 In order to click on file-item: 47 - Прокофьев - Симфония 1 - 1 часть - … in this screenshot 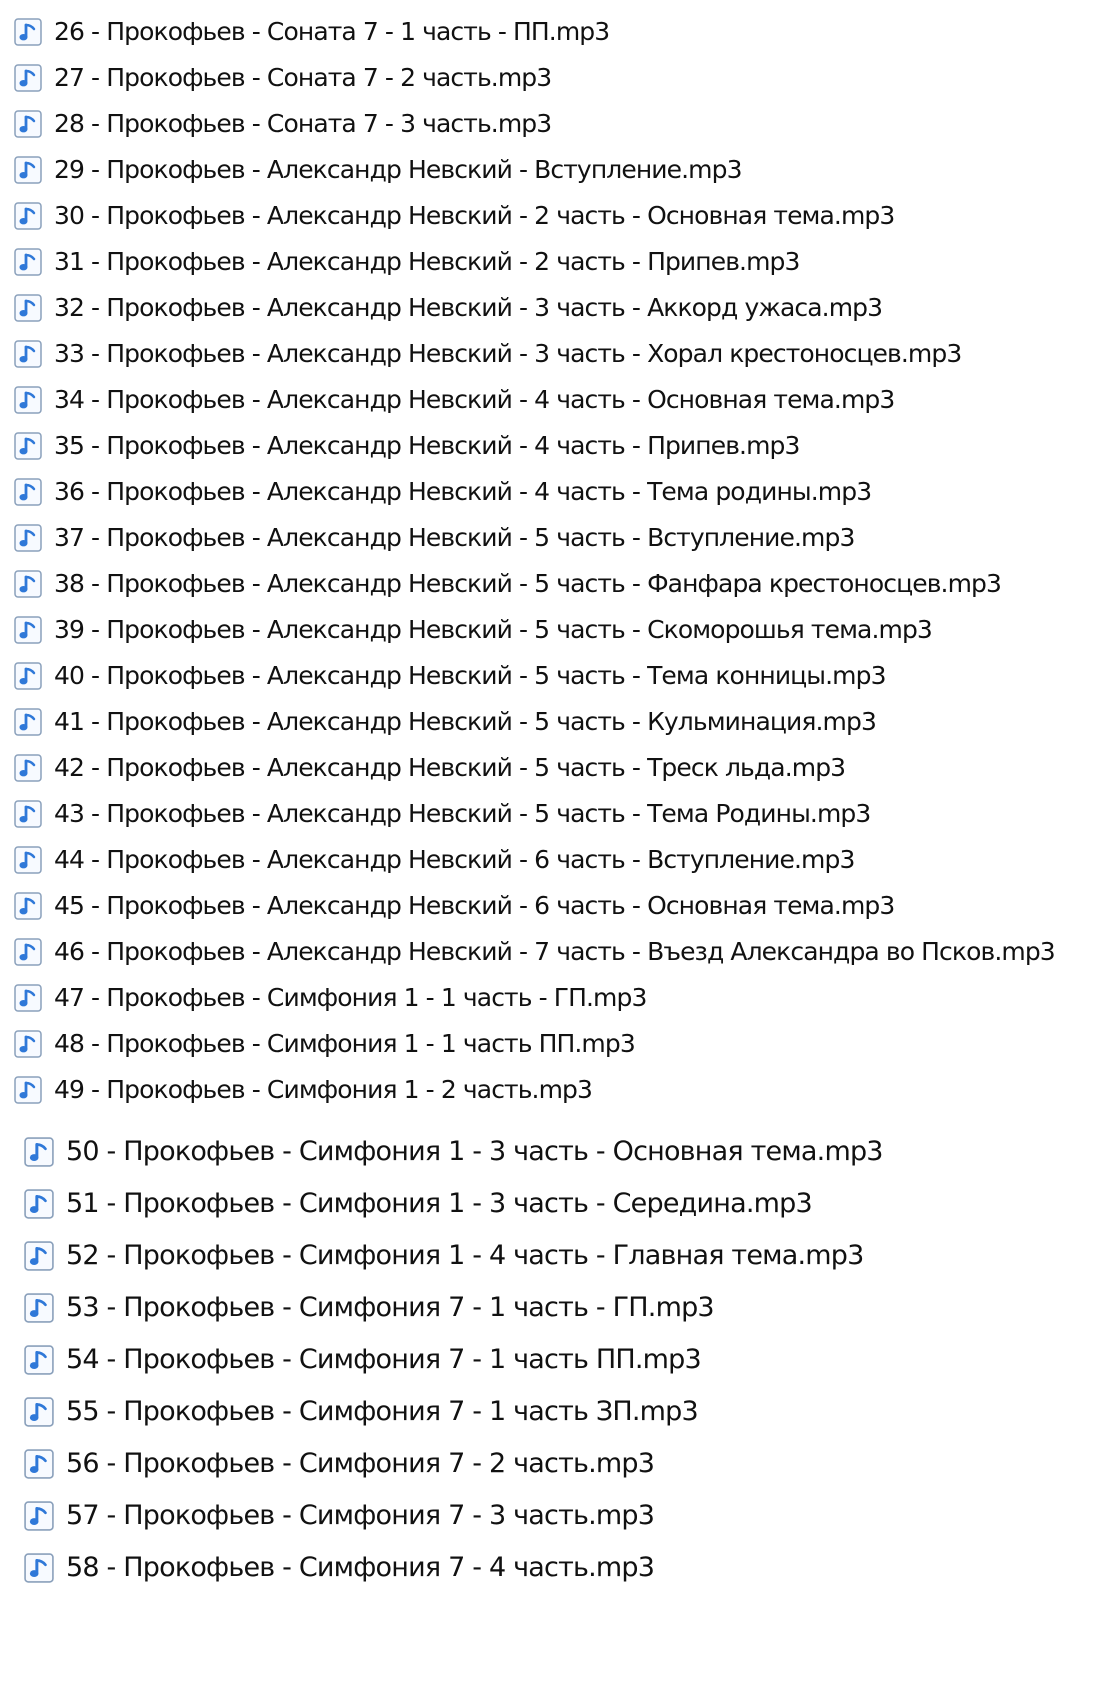, I will do `click(330, 998)`.